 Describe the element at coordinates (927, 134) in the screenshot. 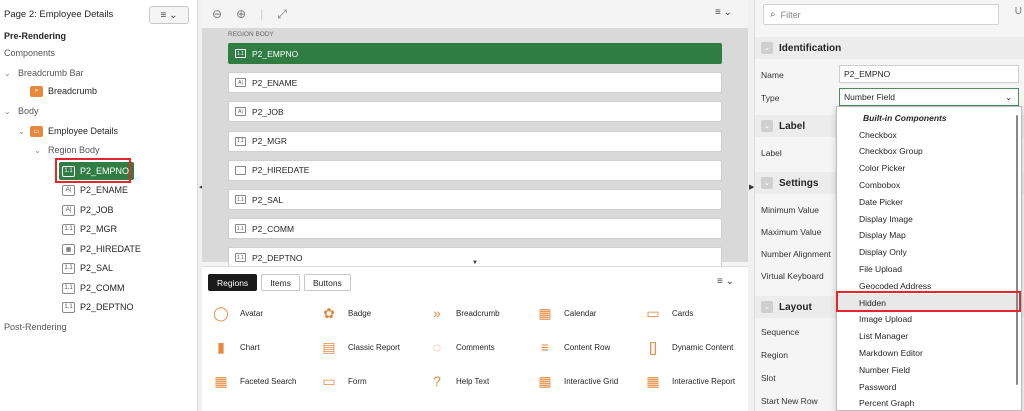

I see `dropdown-option-checkbox: Checkbox` at that location.